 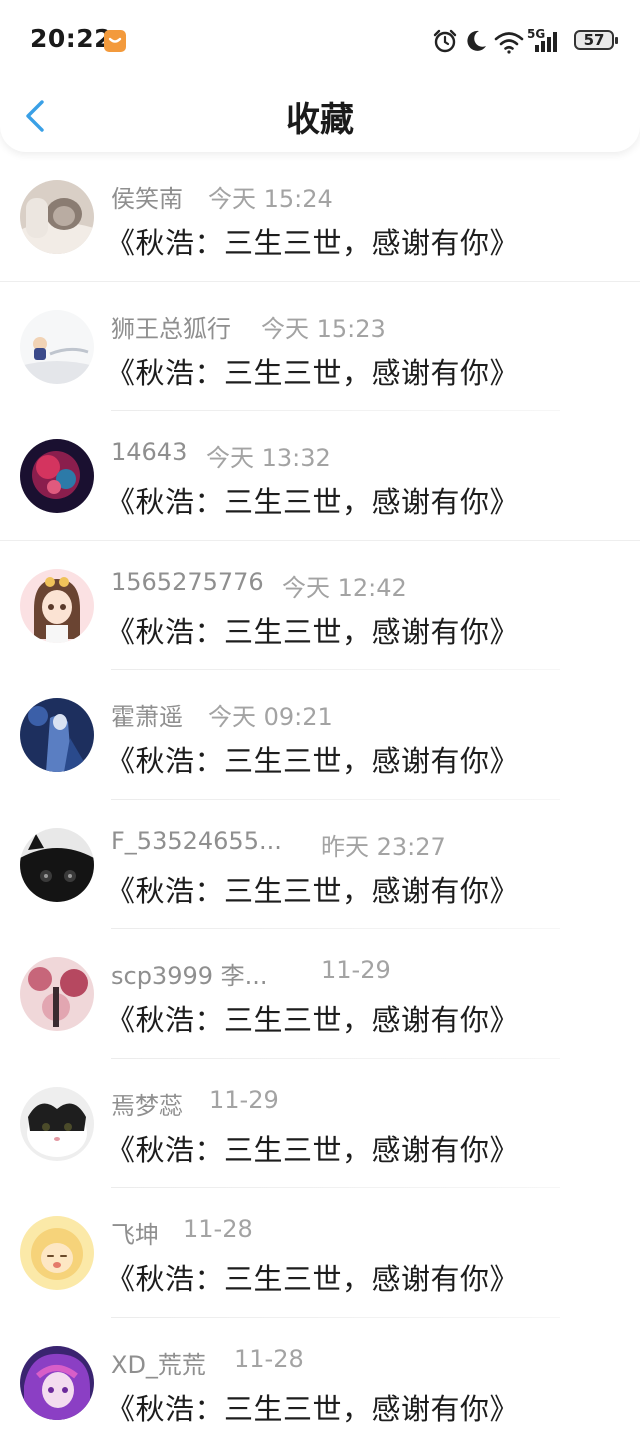 What do you see at coordinates (147, 1103) in the screenshot?
I see `user-name: 焉梦蕊` at bounding box center [147, 1103].